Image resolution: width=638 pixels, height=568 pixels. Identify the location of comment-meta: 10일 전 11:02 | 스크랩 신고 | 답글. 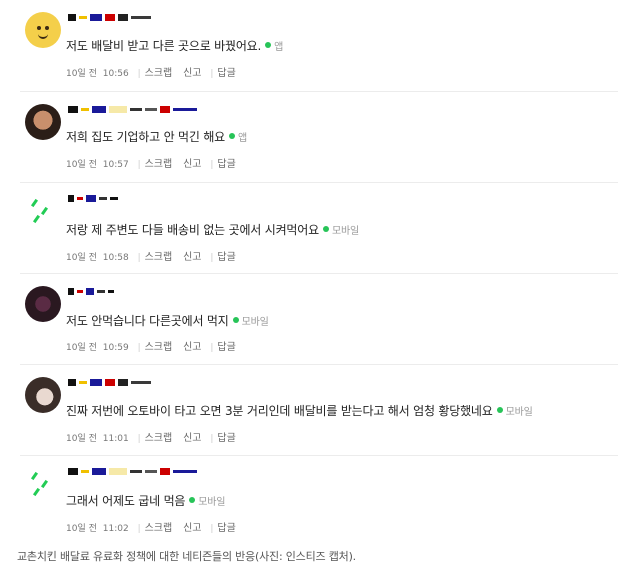
(151, 528).